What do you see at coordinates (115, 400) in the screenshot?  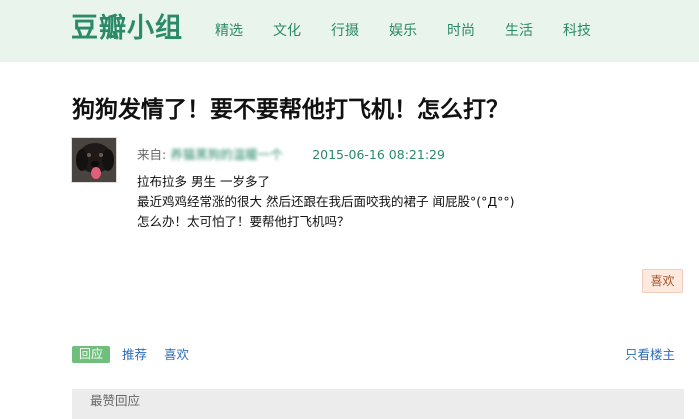 I see `section-title: 最赞回应` at bounding box center [115, 400].